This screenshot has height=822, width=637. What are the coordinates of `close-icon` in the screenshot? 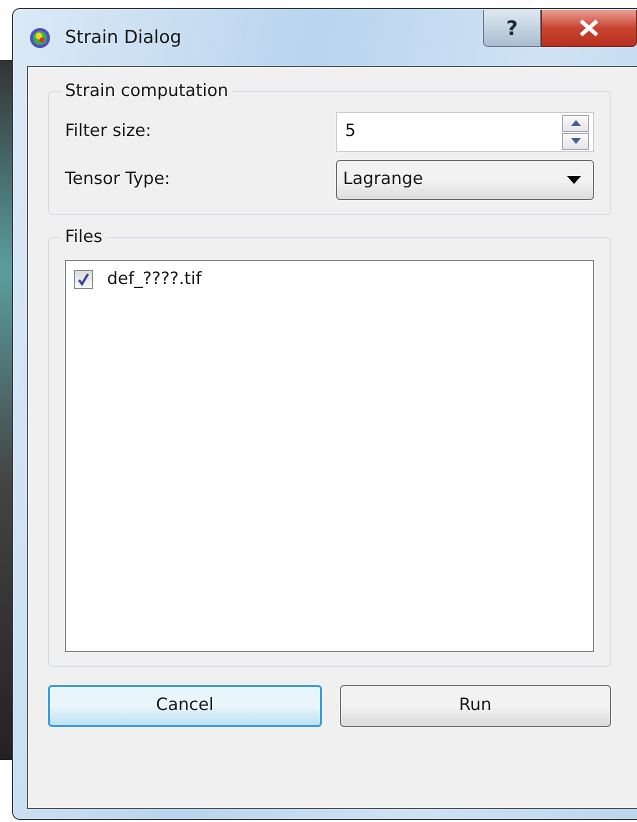 It's located at (589, 28).